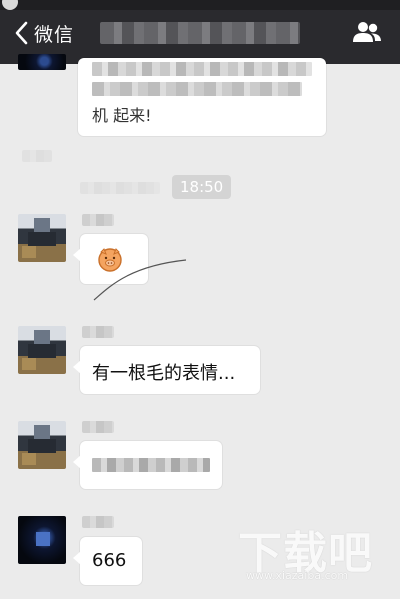 This screenshot has height=599, width=400. I want to click on hair-strand, so click(140, 280).